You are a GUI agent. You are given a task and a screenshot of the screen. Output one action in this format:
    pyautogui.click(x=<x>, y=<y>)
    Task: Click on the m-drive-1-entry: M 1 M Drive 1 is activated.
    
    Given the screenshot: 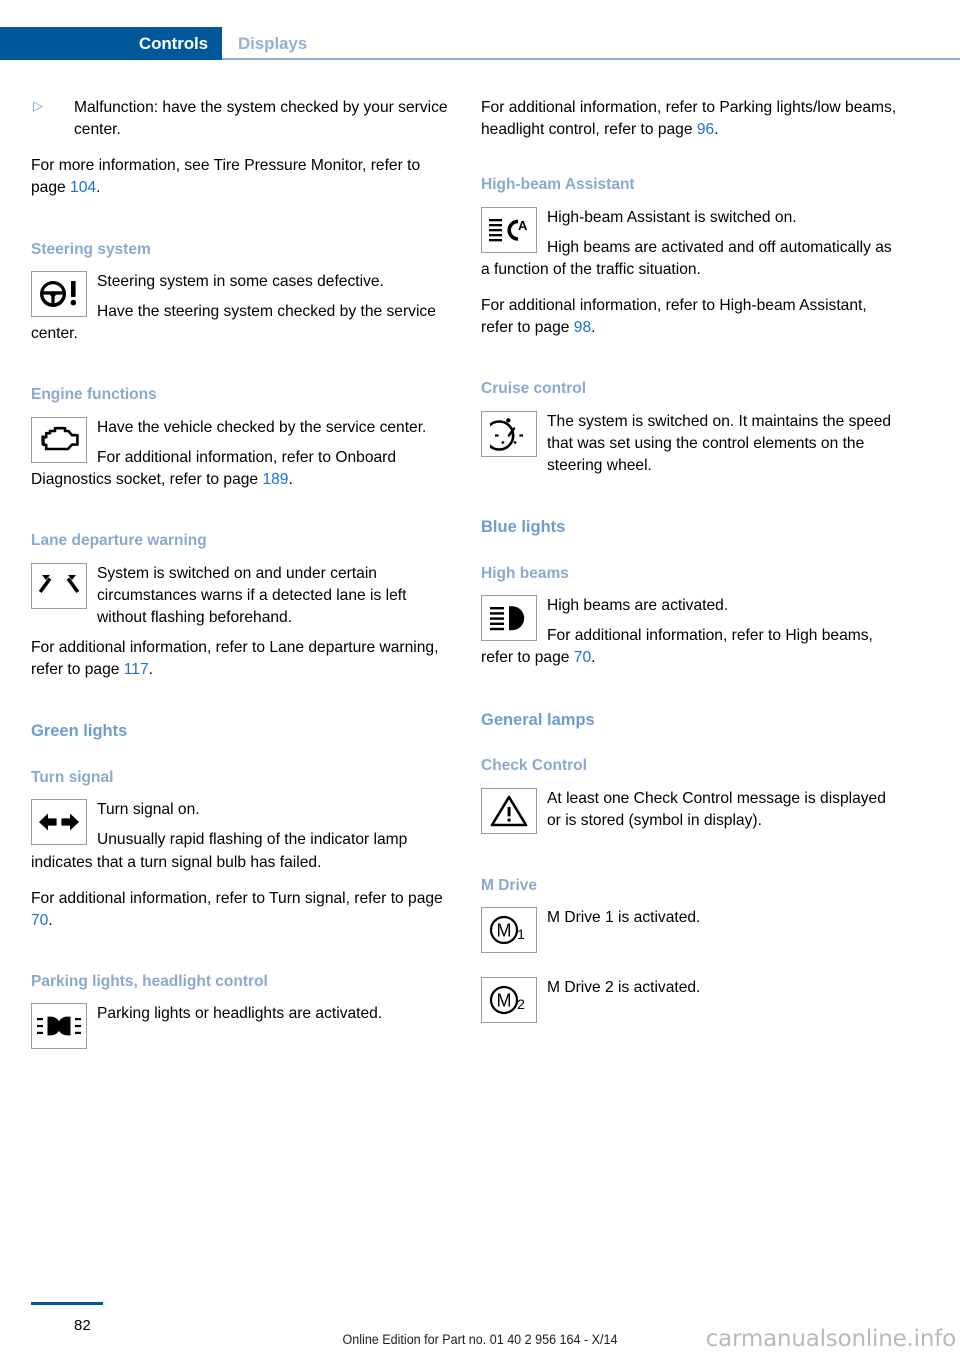 What is the action you would take?
    pyautogui.click(x=691, y=930)
    